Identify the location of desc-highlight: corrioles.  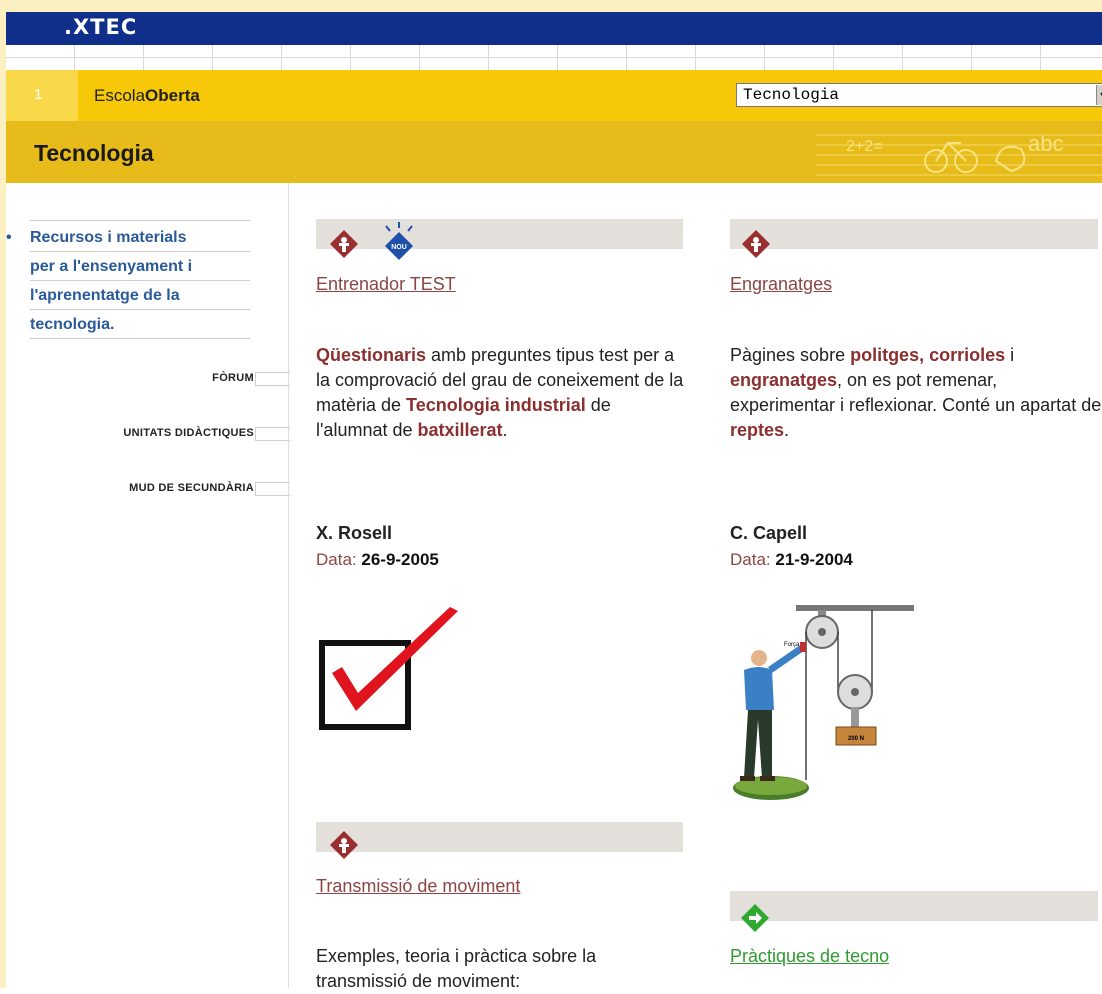
(967, 355).